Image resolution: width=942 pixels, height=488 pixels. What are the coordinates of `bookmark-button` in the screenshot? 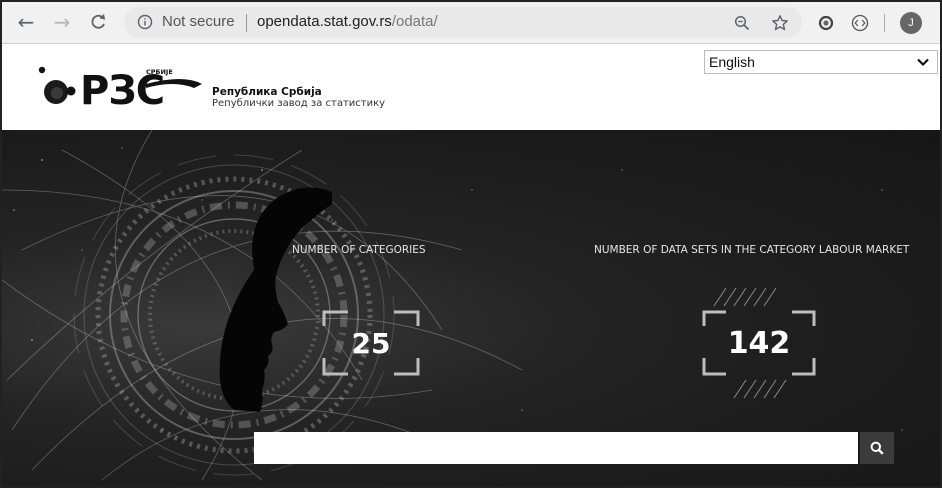 It's located at (780, 23).